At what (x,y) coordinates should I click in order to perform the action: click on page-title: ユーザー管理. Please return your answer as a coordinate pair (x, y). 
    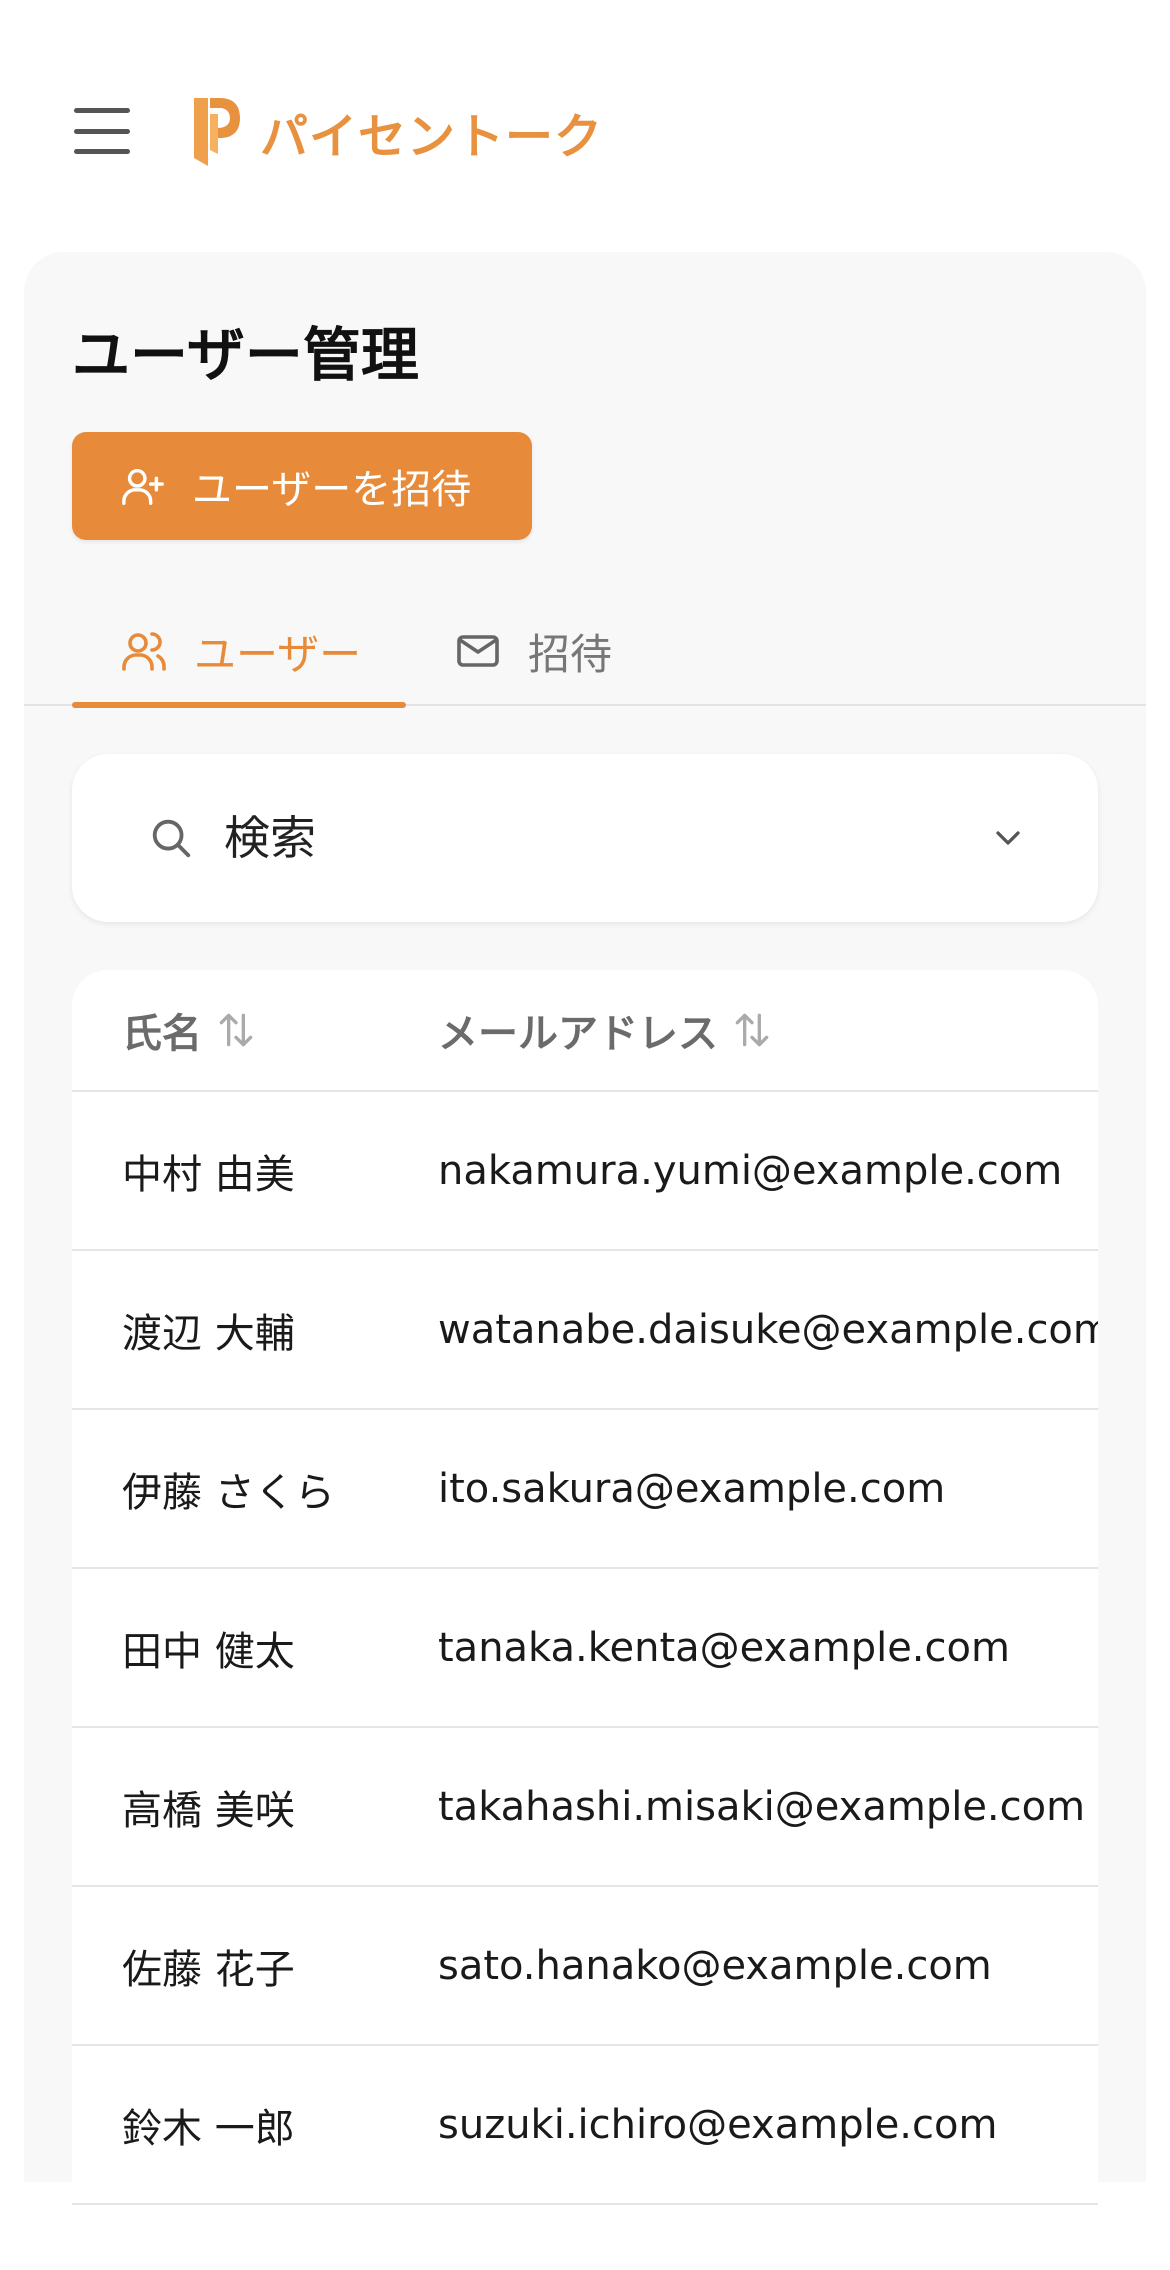
    Looking at the image, I should click on (245, 355).